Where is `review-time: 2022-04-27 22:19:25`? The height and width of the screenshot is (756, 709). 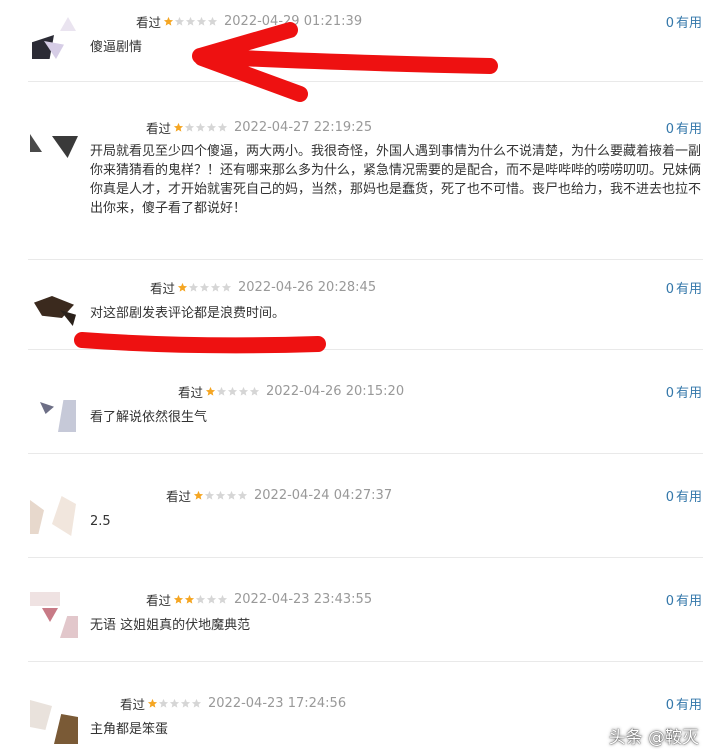
review-time: 2022-04-27 22:19:25 is located at coordinates (303, 127).